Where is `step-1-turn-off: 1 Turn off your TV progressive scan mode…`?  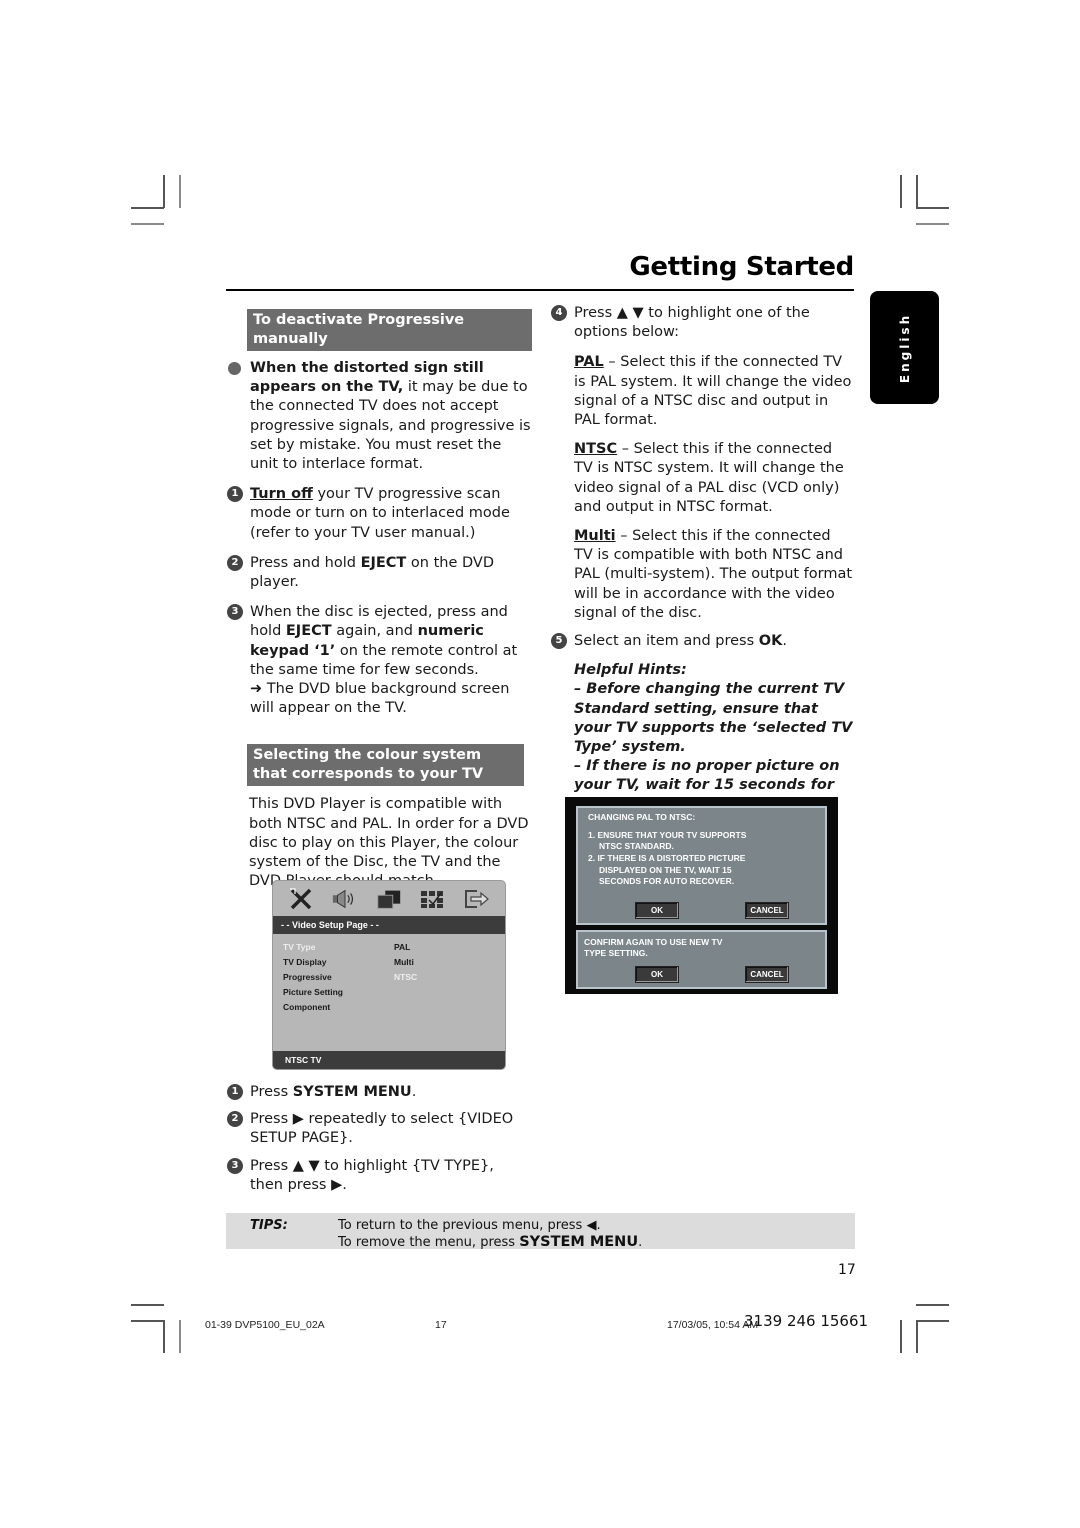 step-1-turn-off: 1 Turn off your TV progressive scan mode… is located at coordinates (379, 514).